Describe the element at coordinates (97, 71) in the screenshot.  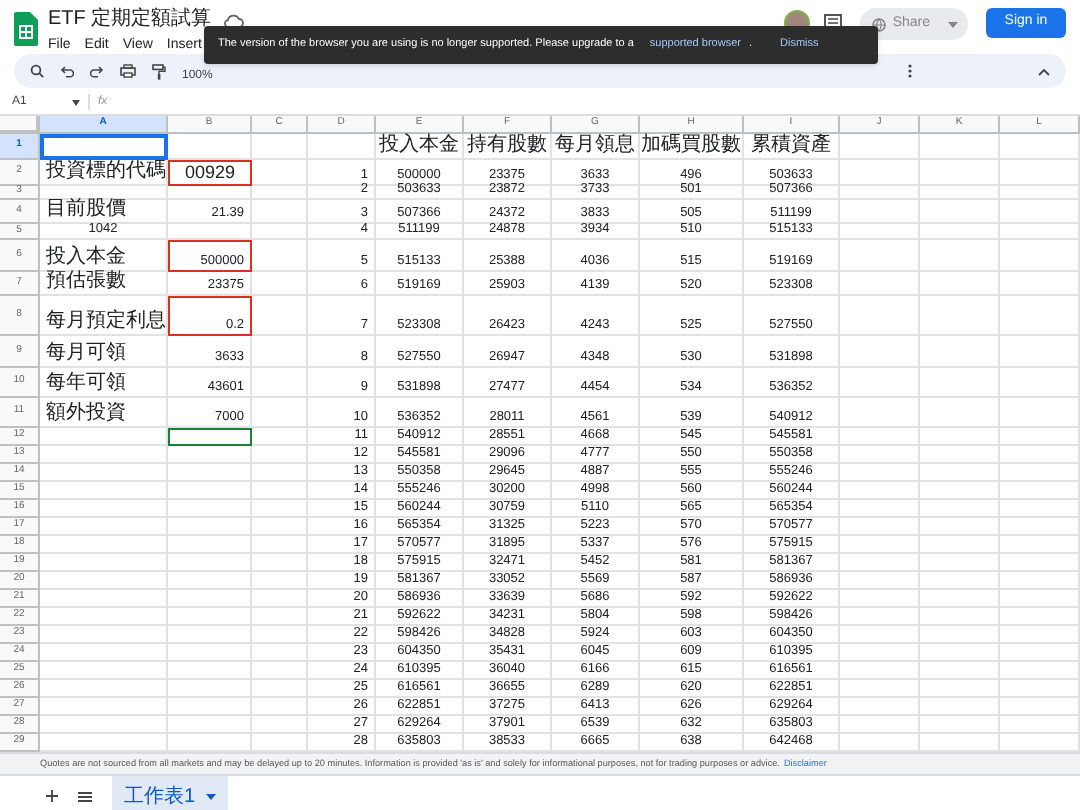
I see `redo-icon` at that location.